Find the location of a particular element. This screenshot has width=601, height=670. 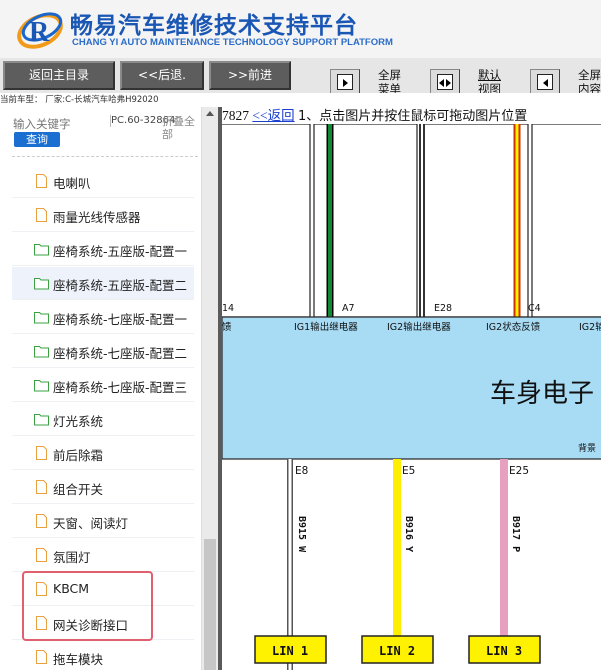

tree-item-label: 前后除霜 is located at coordinates (78, 455).